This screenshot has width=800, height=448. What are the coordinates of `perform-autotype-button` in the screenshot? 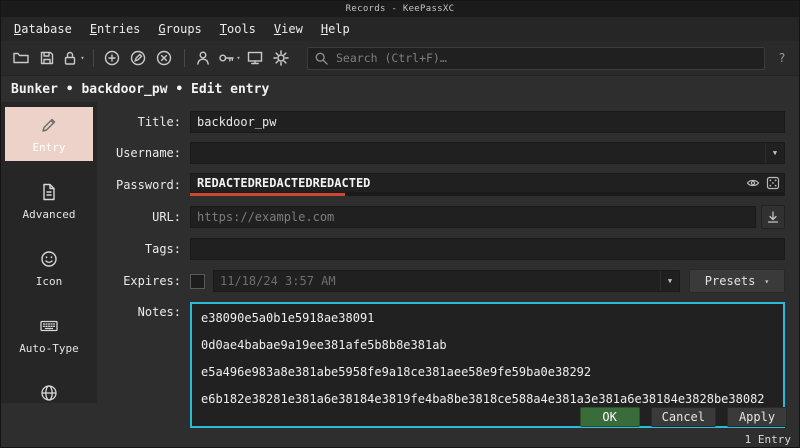 It's located at (255, 58).